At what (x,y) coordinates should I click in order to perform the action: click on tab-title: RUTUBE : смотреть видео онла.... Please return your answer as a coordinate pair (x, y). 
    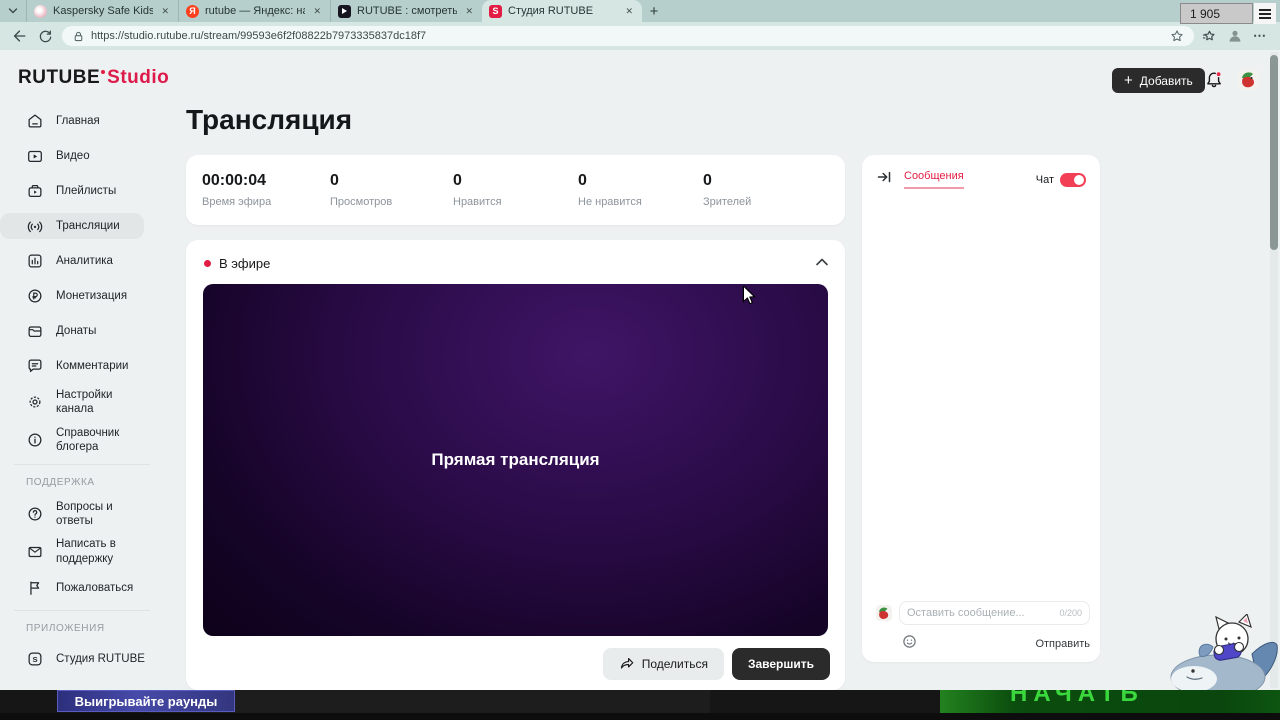
    Looking at the image, I should click on (407, 11).